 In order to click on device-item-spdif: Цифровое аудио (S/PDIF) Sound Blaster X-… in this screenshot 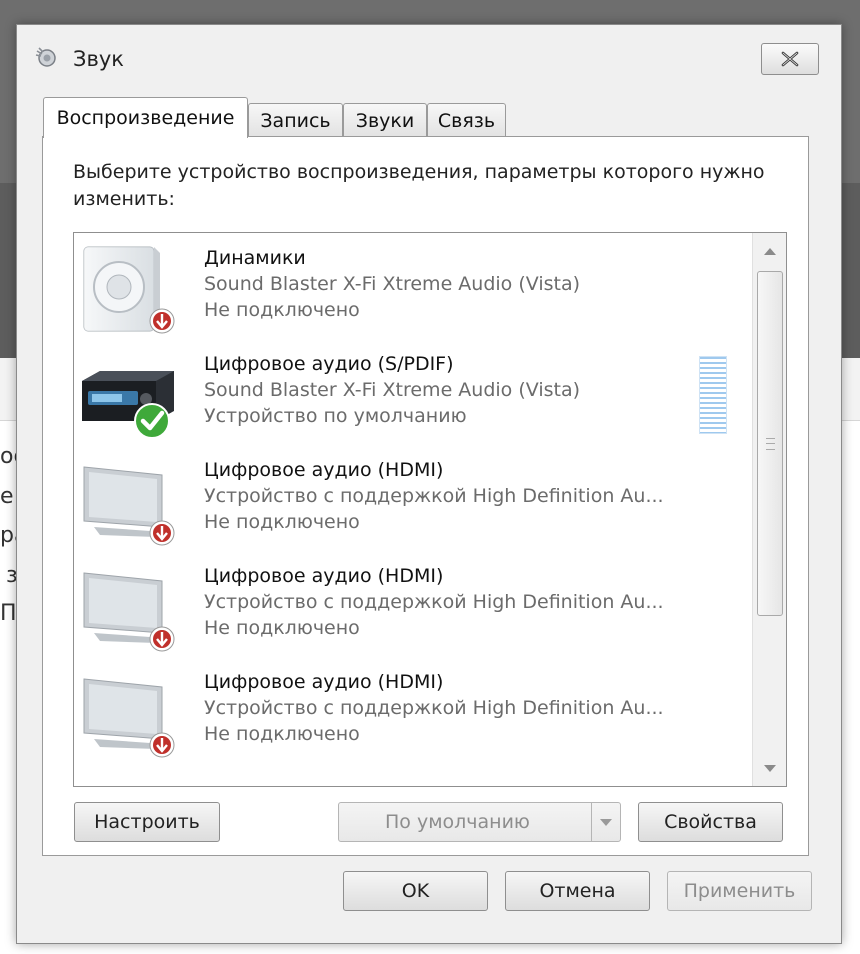, I will do `click(411, 392)`.